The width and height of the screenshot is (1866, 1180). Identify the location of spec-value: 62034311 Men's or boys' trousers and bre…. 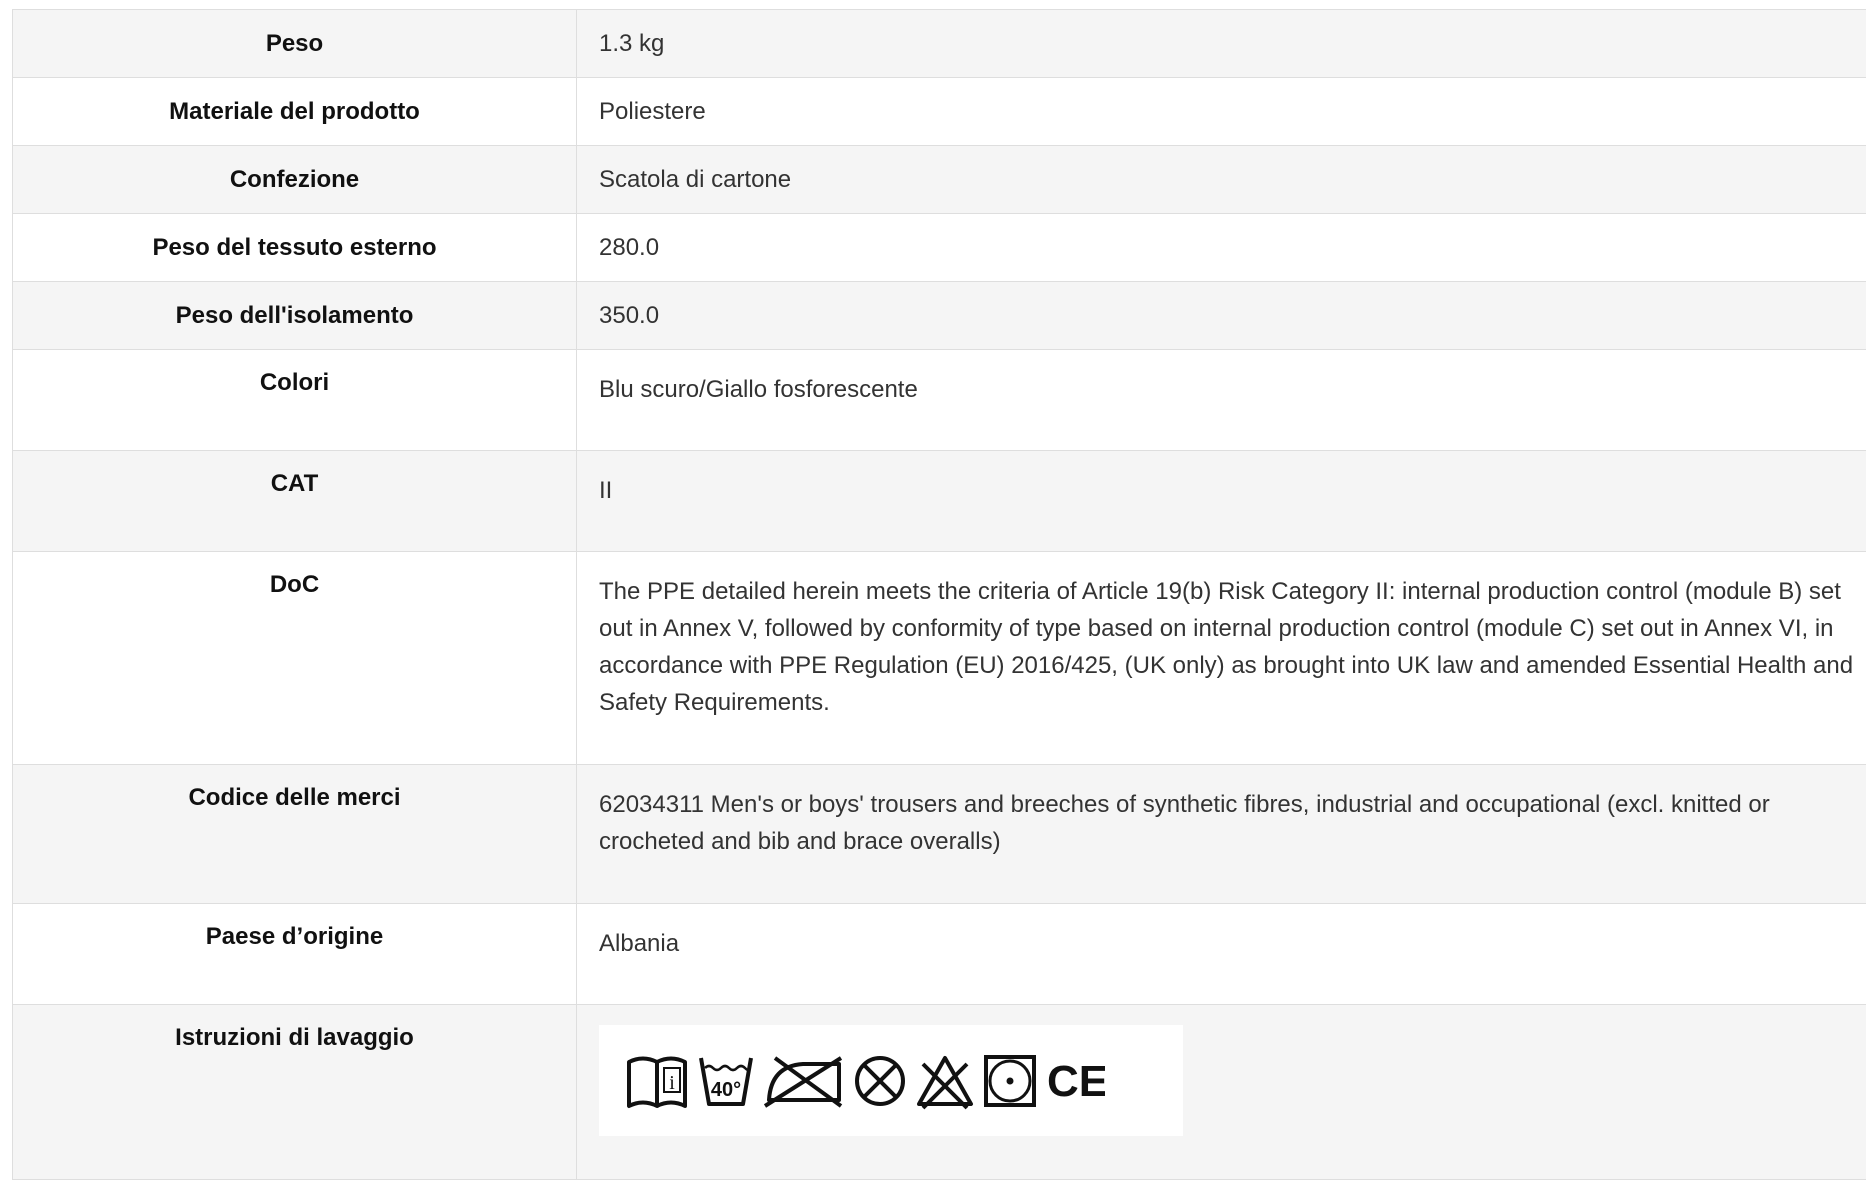
(1221, 834).